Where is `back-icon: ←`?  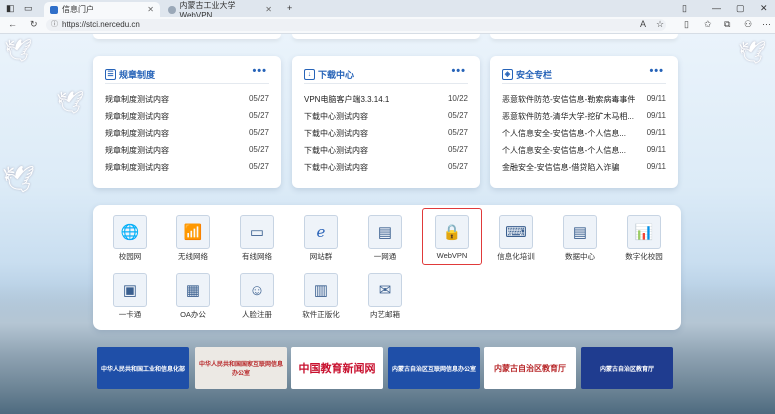
back-icon: ← is located at coordinates (12, 24).